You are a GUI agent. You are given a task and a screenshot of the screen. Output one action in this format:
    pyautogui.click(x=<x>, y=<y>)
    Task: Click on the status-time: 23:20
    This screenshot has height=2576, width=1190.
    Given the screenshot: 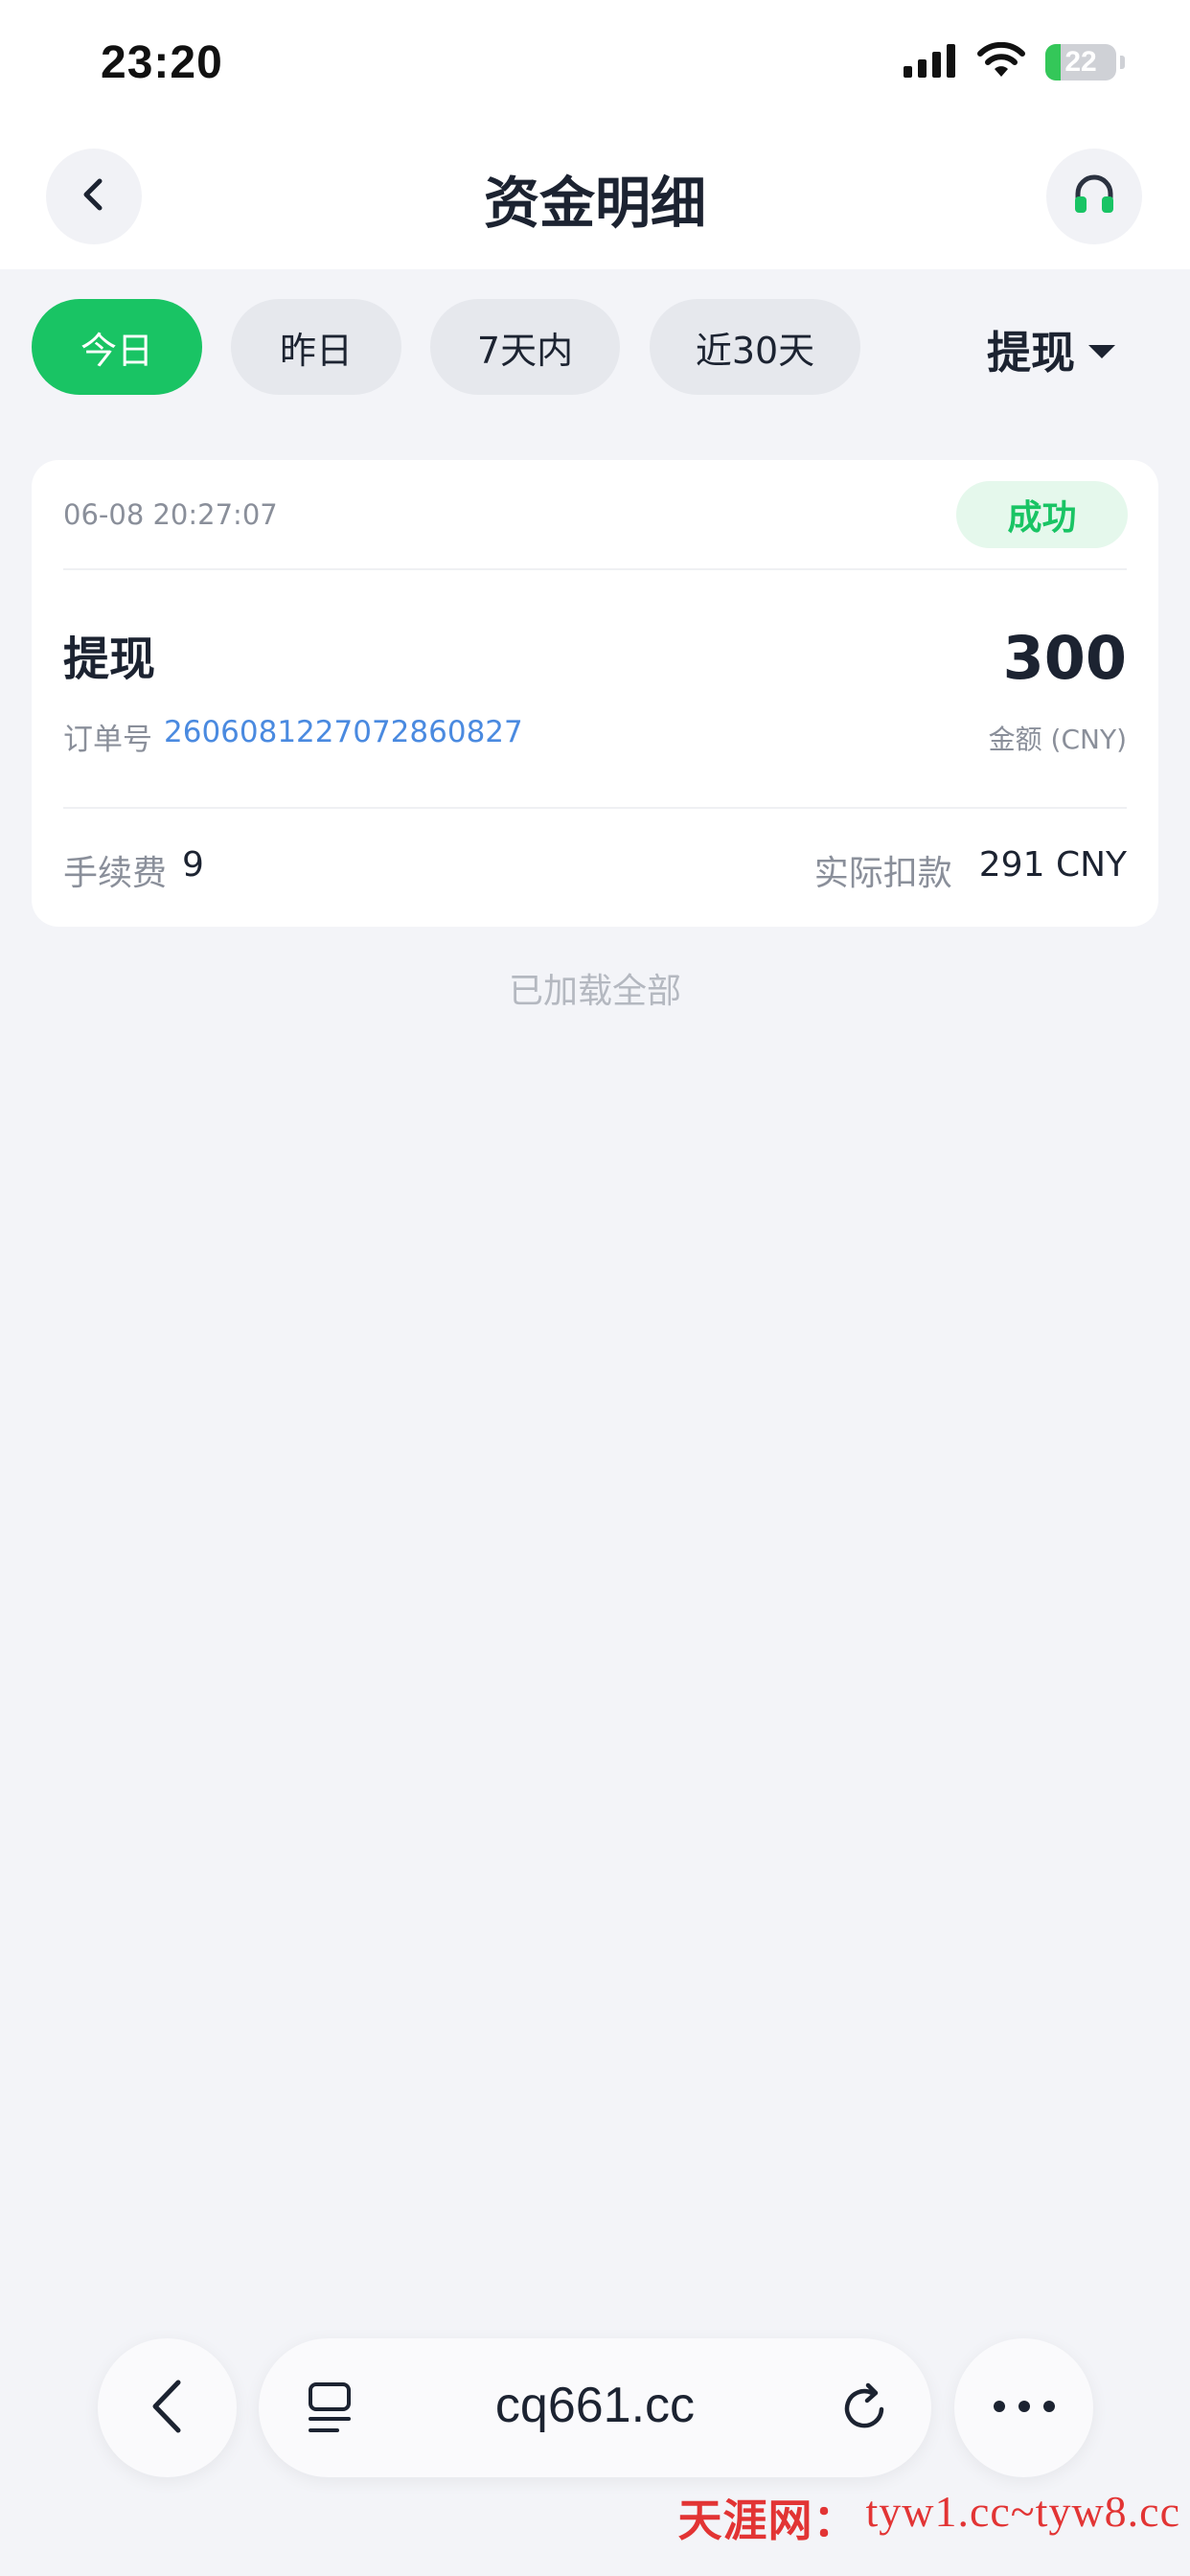 What is the action you would take?
    pyautogui.click(x=162, y=63)
    